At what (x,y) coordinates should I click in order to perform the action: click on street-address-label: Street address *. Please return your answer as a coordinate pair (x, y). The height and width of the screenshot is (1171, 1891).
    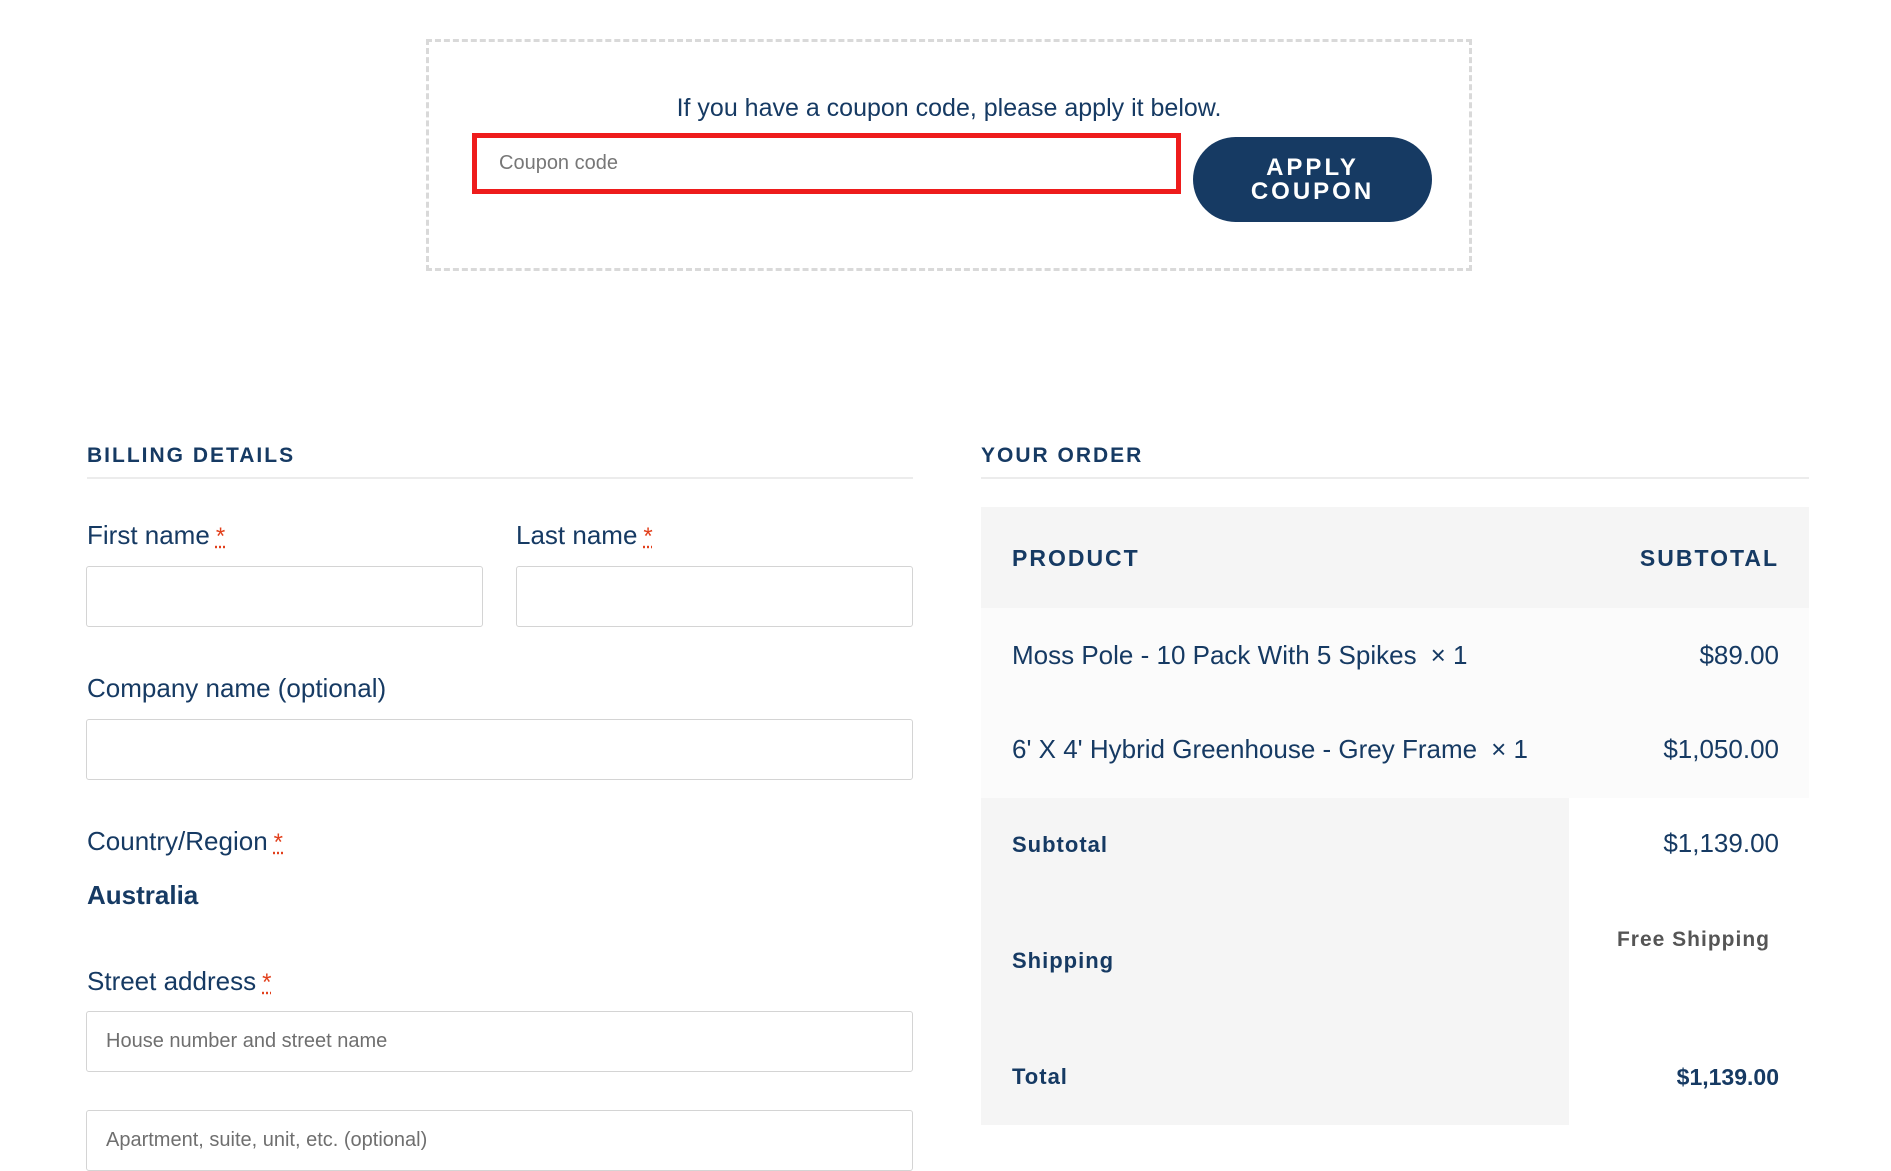
    Looking at the image, I should click on (179, 981).